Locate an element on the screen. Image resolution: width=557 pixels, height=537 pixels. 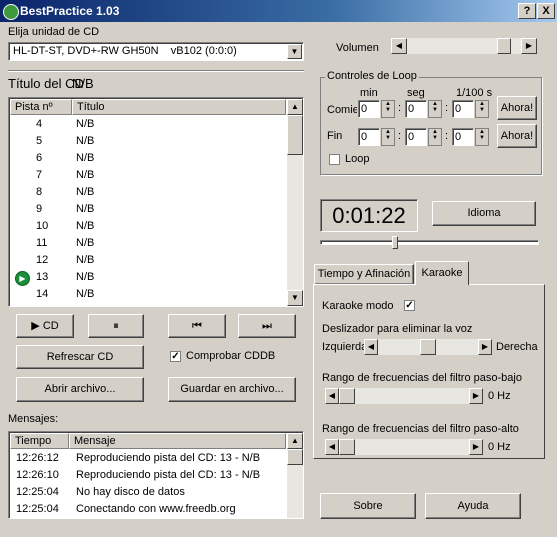
col-header-time: Tiempo is located at coordinates (39, 441).